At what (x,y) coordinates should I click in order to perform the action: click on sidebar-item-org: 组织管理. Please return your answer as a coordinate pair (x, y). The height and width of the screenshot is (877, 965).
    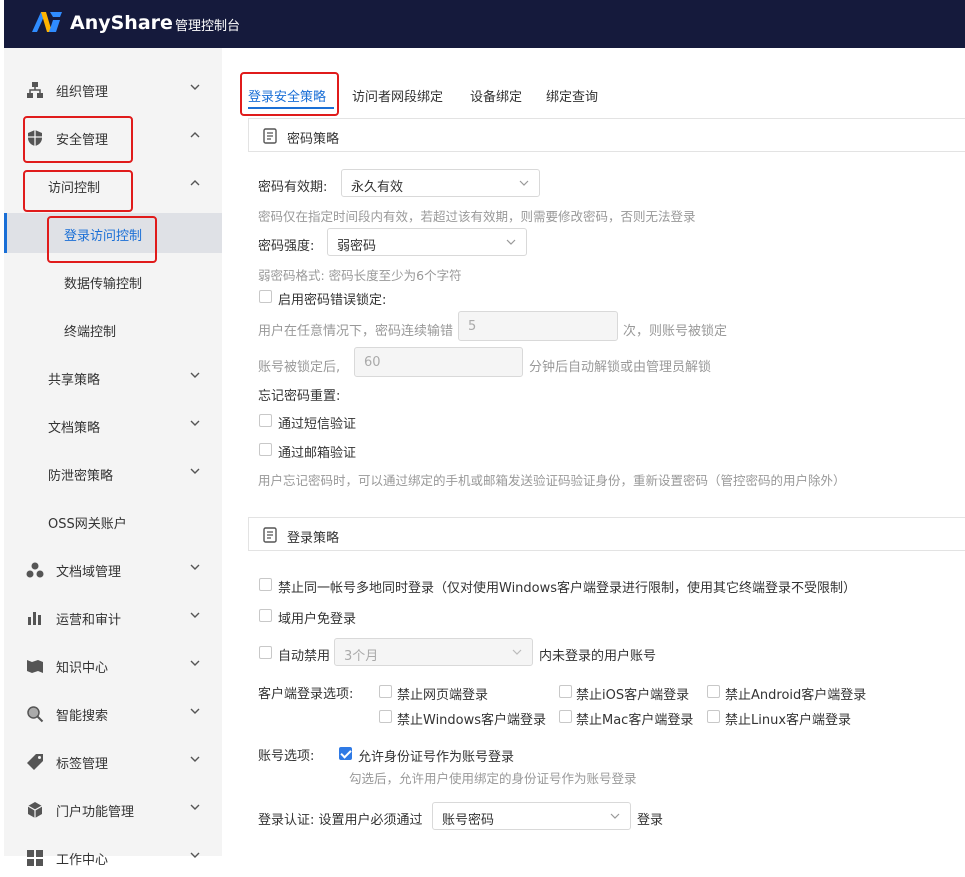
    Looking at the image, I should click on (113, 89).